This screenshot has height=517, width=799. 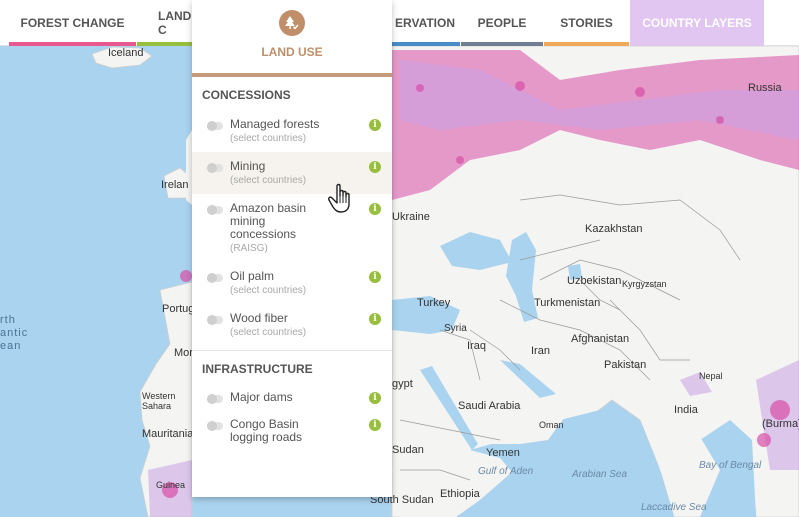 I want to click on map-label-ireland: Irelan, so click(x=175, y=185).